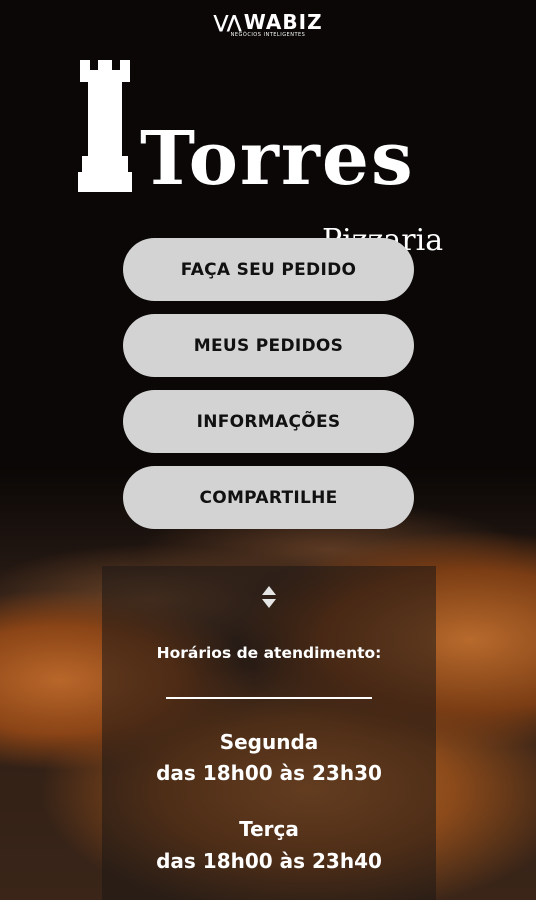  What do you see at coordinates (268, 421) in the screenshot?
I see `information-button: INFORMAÇÕES` at bounding box center [268, 421].